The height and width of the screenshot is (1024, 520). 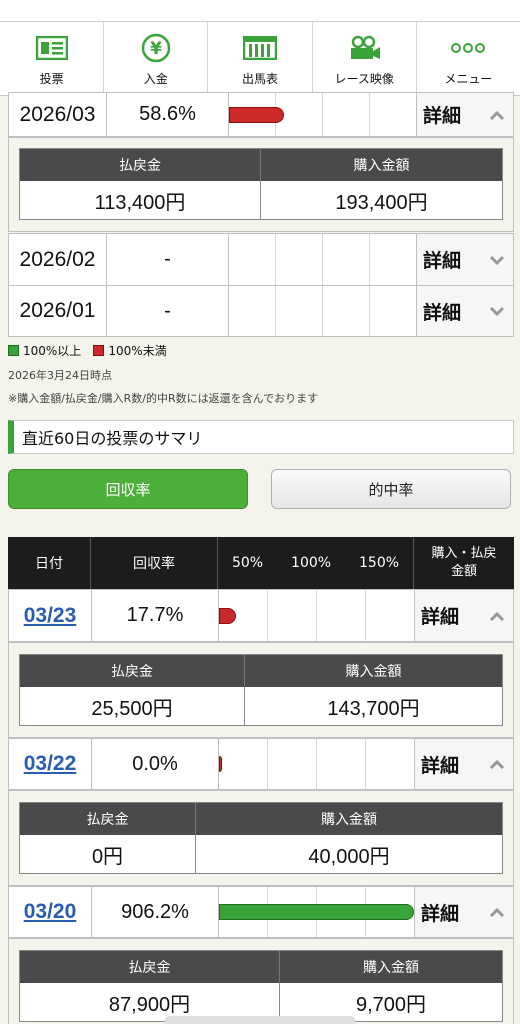 What do you see at coordinates (364, 79) in the screenshot?
I see `nav-label: レース映像` at bounding box center [364, 79].